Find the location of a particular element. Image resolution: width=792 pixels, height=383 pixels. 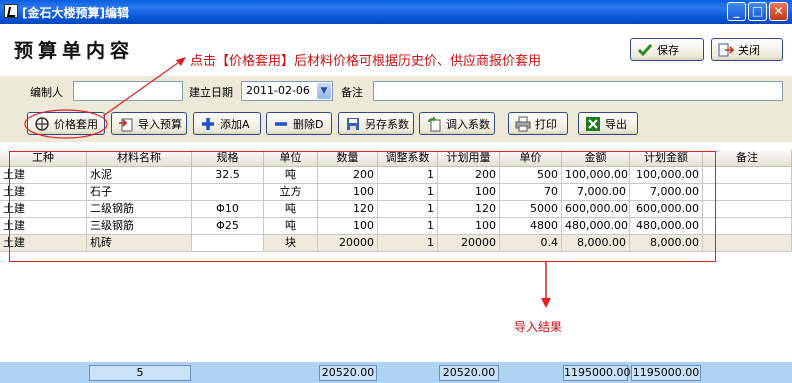

annotation-bottom: 导入结果 is located at coordinates (538, 327).